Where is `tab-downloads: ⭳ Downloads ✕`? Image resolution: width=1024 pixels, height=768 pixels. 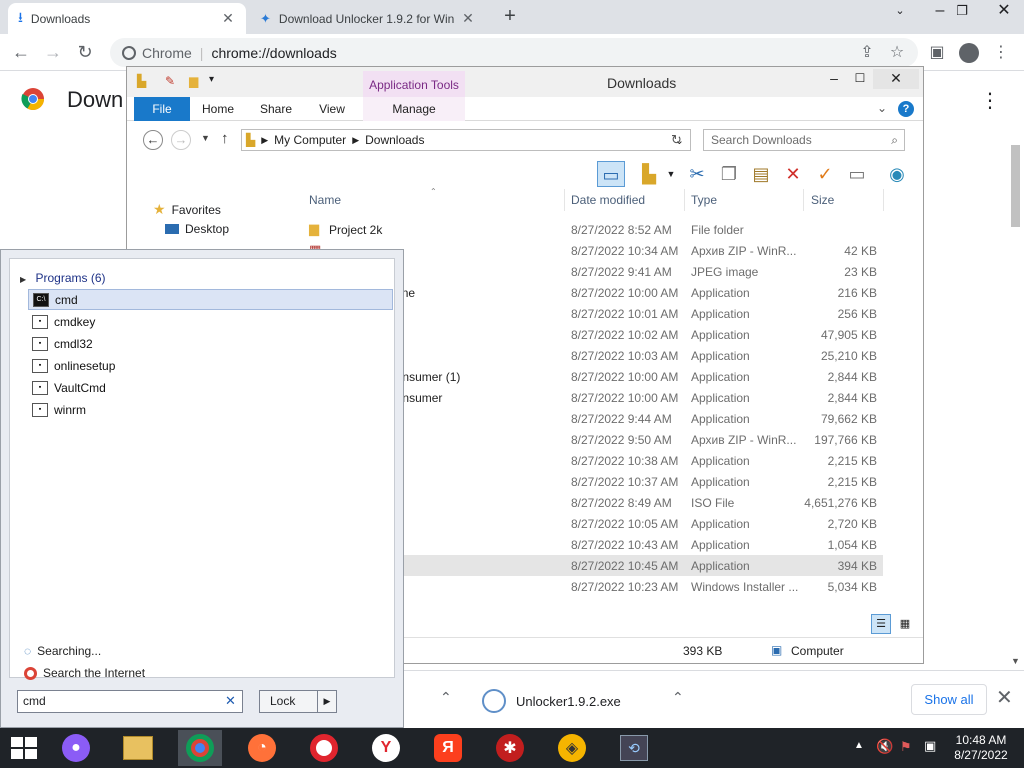 tab-downloads: ⭳ Downloads ✕ is located at coordinates (127, 18).